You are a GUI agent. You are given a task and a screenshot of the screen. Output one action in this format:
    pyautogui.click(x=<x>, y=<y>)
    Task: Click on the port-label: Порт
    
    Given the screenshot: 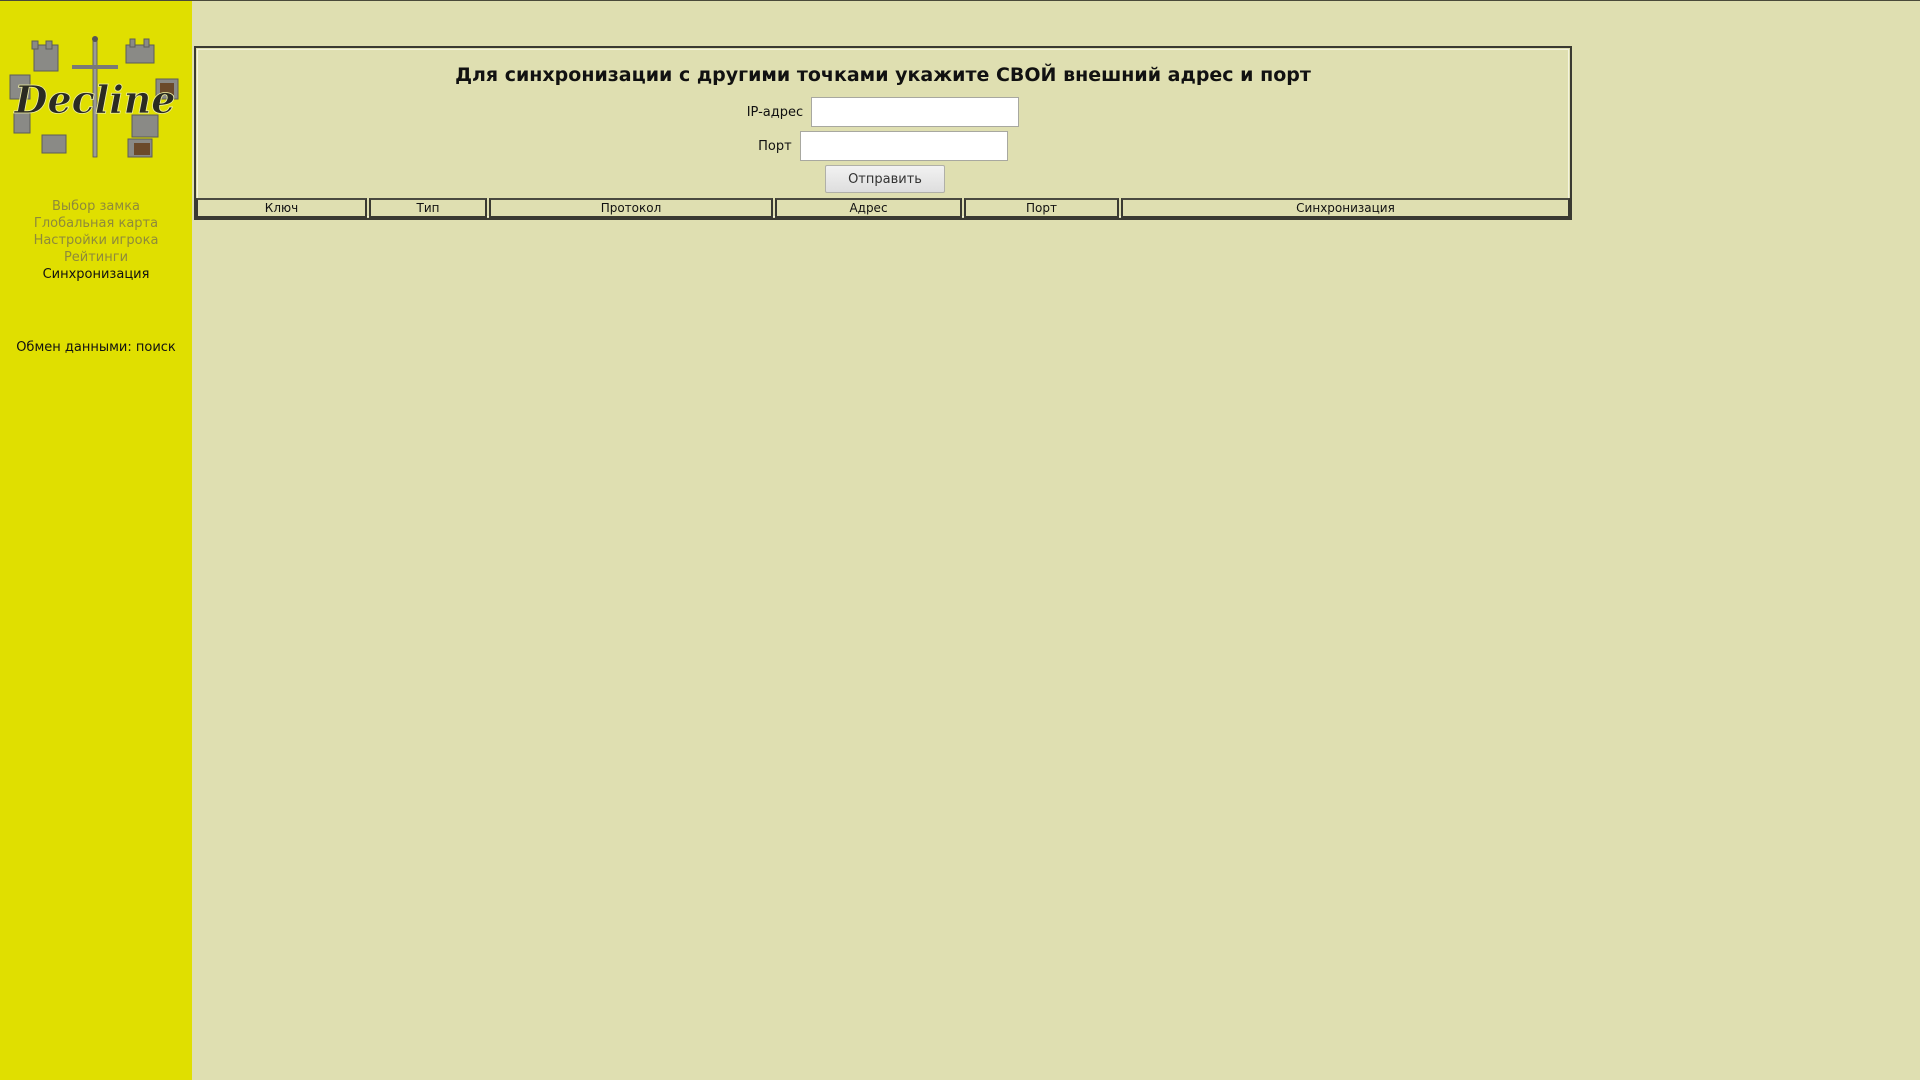 What is the action you would take?
    pyautogui.click(x=775, y=146)
    